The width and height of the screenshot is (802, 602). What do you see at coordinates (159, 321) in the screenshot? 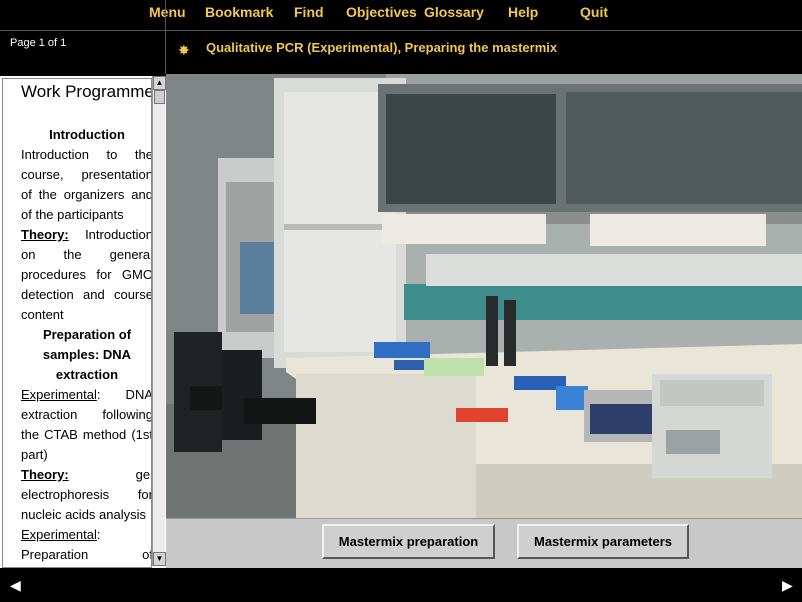
I see `vertical-scrollbar: ▲ ▼` at bounding box center [159, 321].